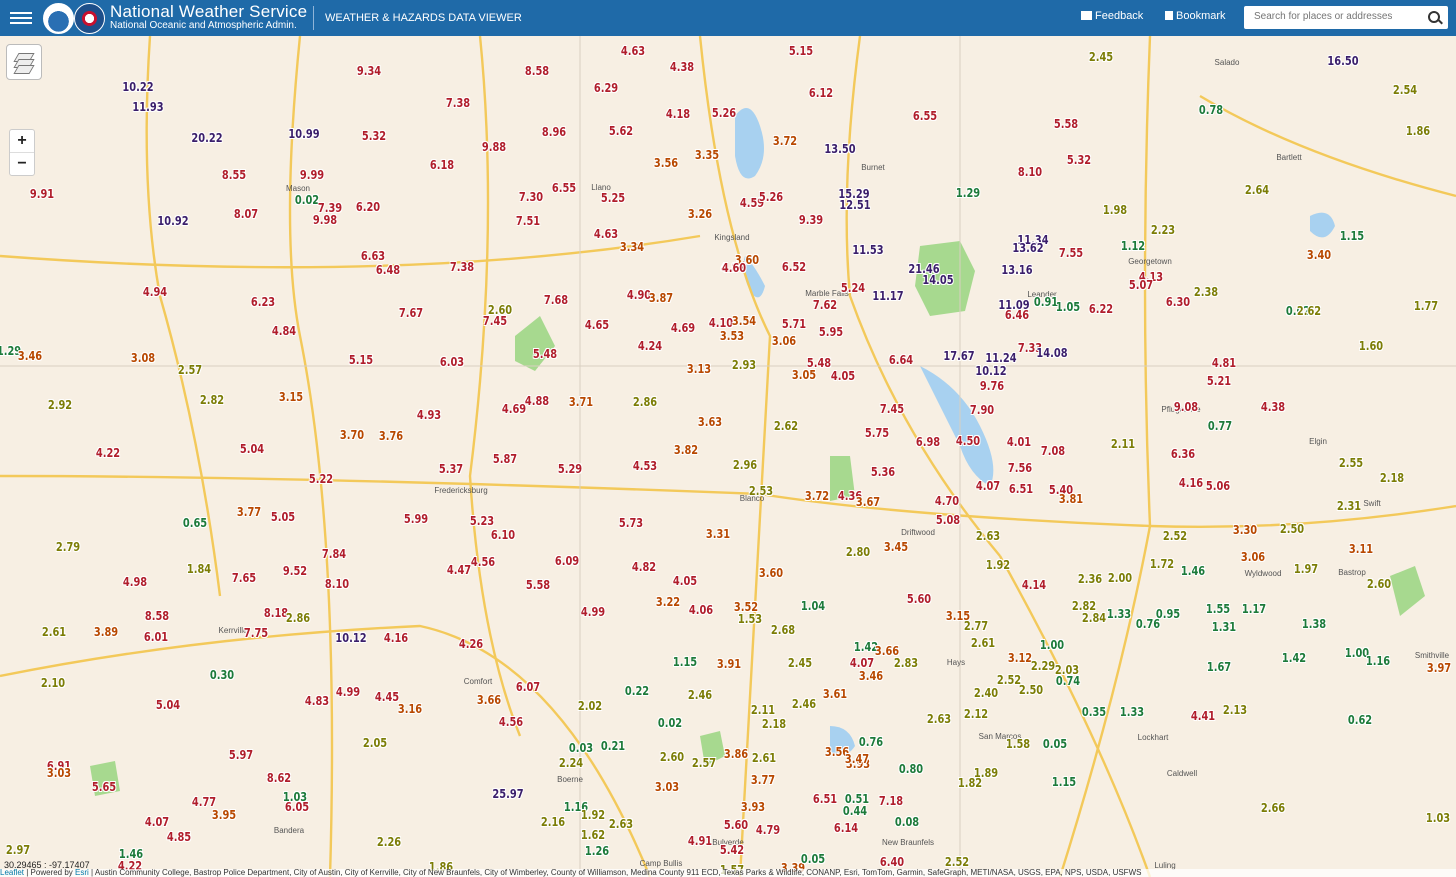 Image resolution: width=1456 pixels, height=877 pixels. I want to click on rainfall-value: 6.98, so click(928, 442).